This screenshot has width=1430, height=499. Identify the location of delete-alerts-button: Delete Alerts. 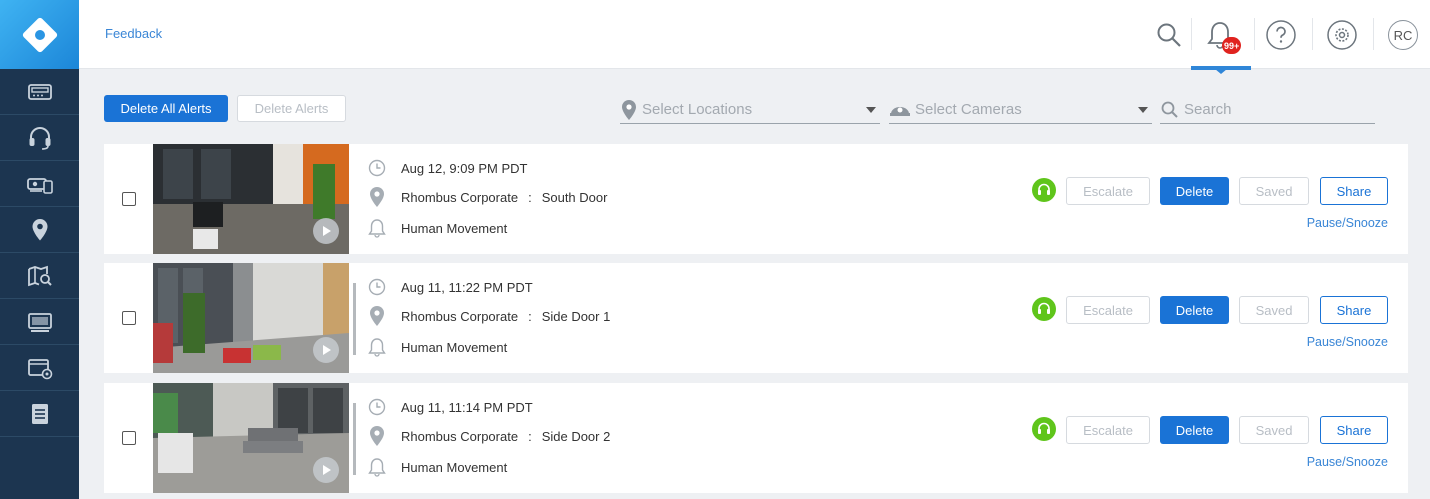
(291, 108).